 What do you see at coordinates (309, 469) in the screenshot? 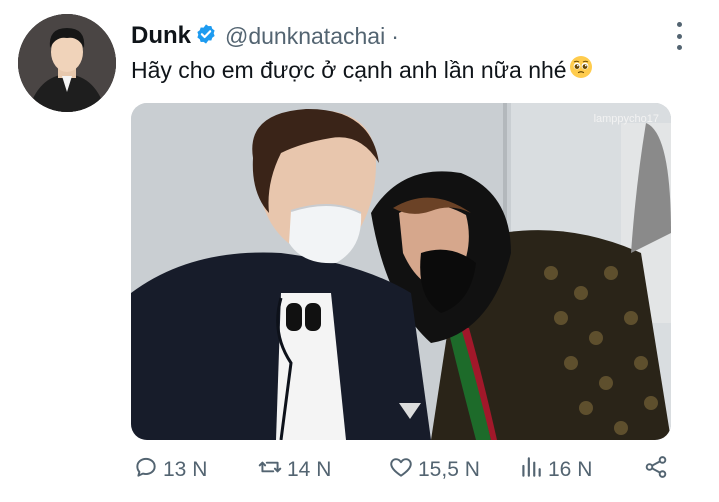
I see `retweet-count: 14 N` at bounding box center [309, 469].